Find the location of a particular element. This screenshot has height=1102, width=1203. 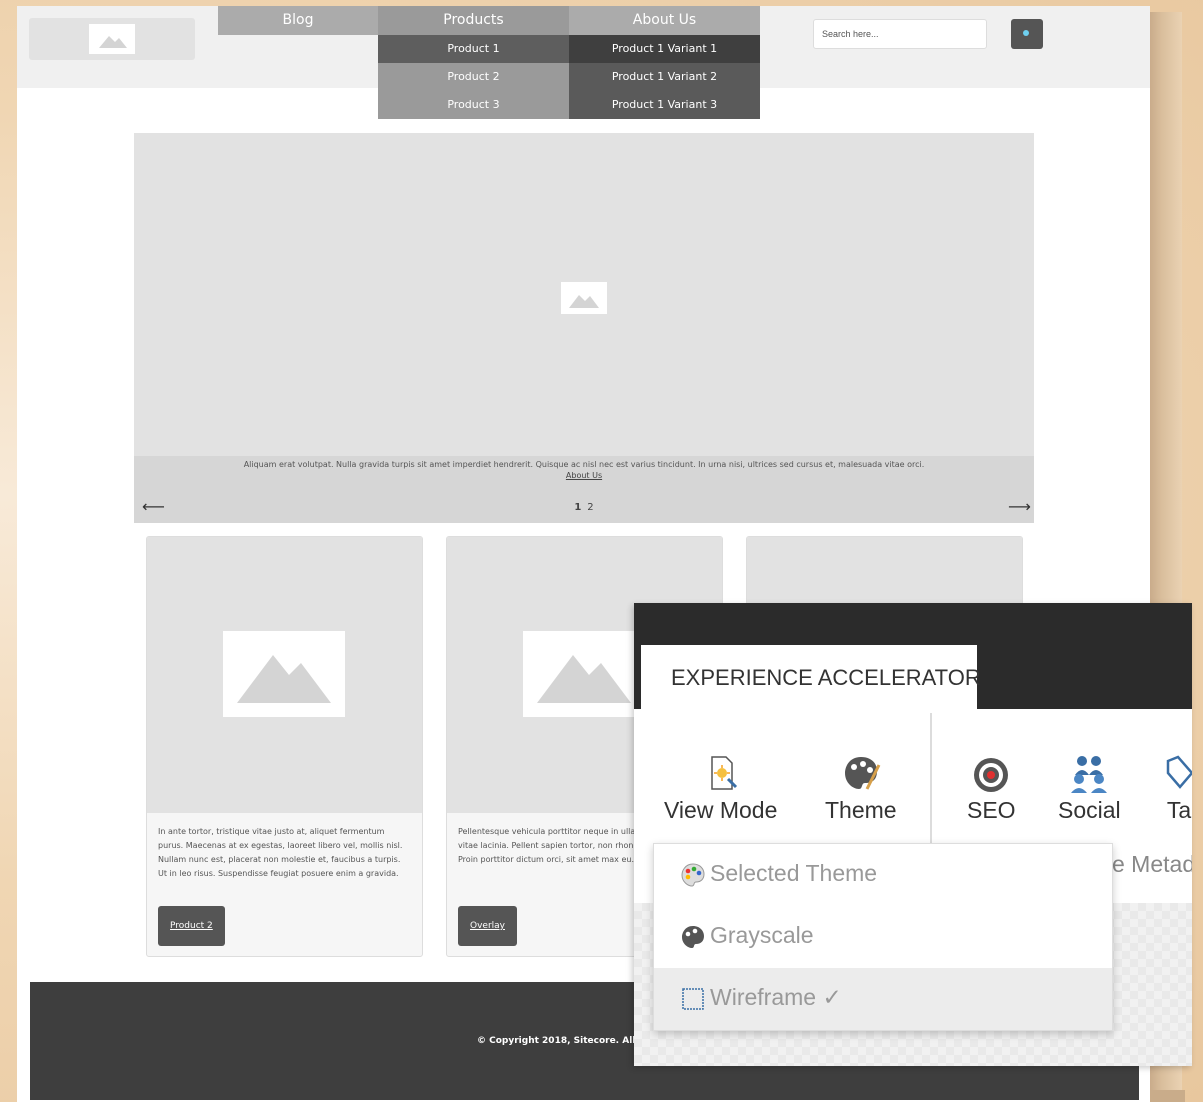

tags-label: Ta is located at coordinates (1179, 810).